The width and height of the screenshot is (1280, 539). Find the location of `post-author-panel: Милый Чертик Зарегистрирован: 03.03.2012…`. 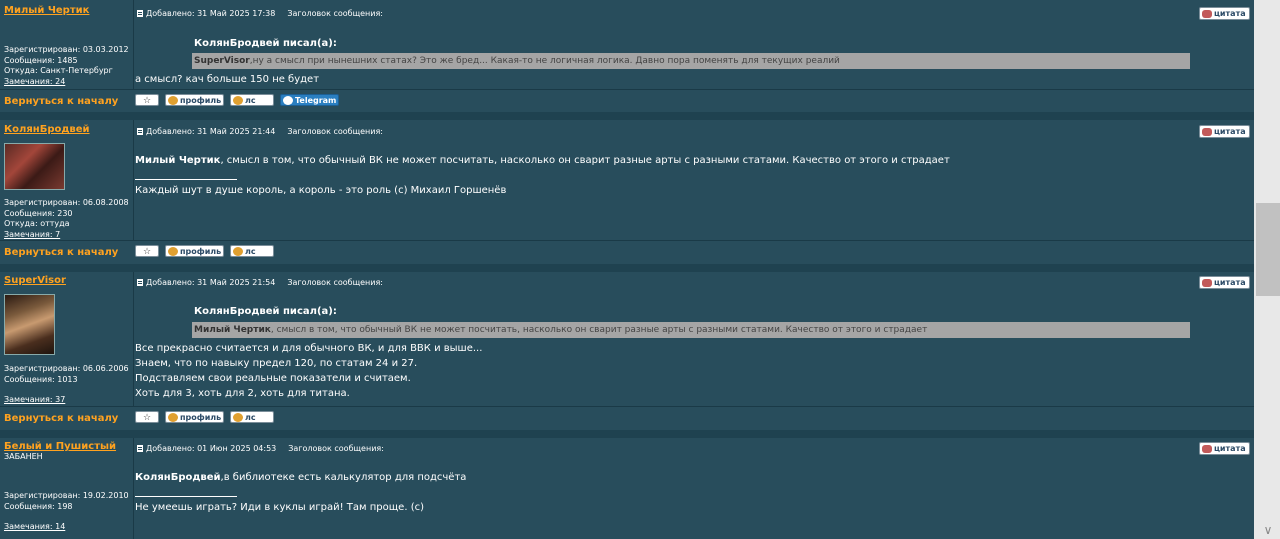

post-author-panel: Милый Чертик Зарегистрирован: 03.03.2012… is located at coordinates (67, 44).